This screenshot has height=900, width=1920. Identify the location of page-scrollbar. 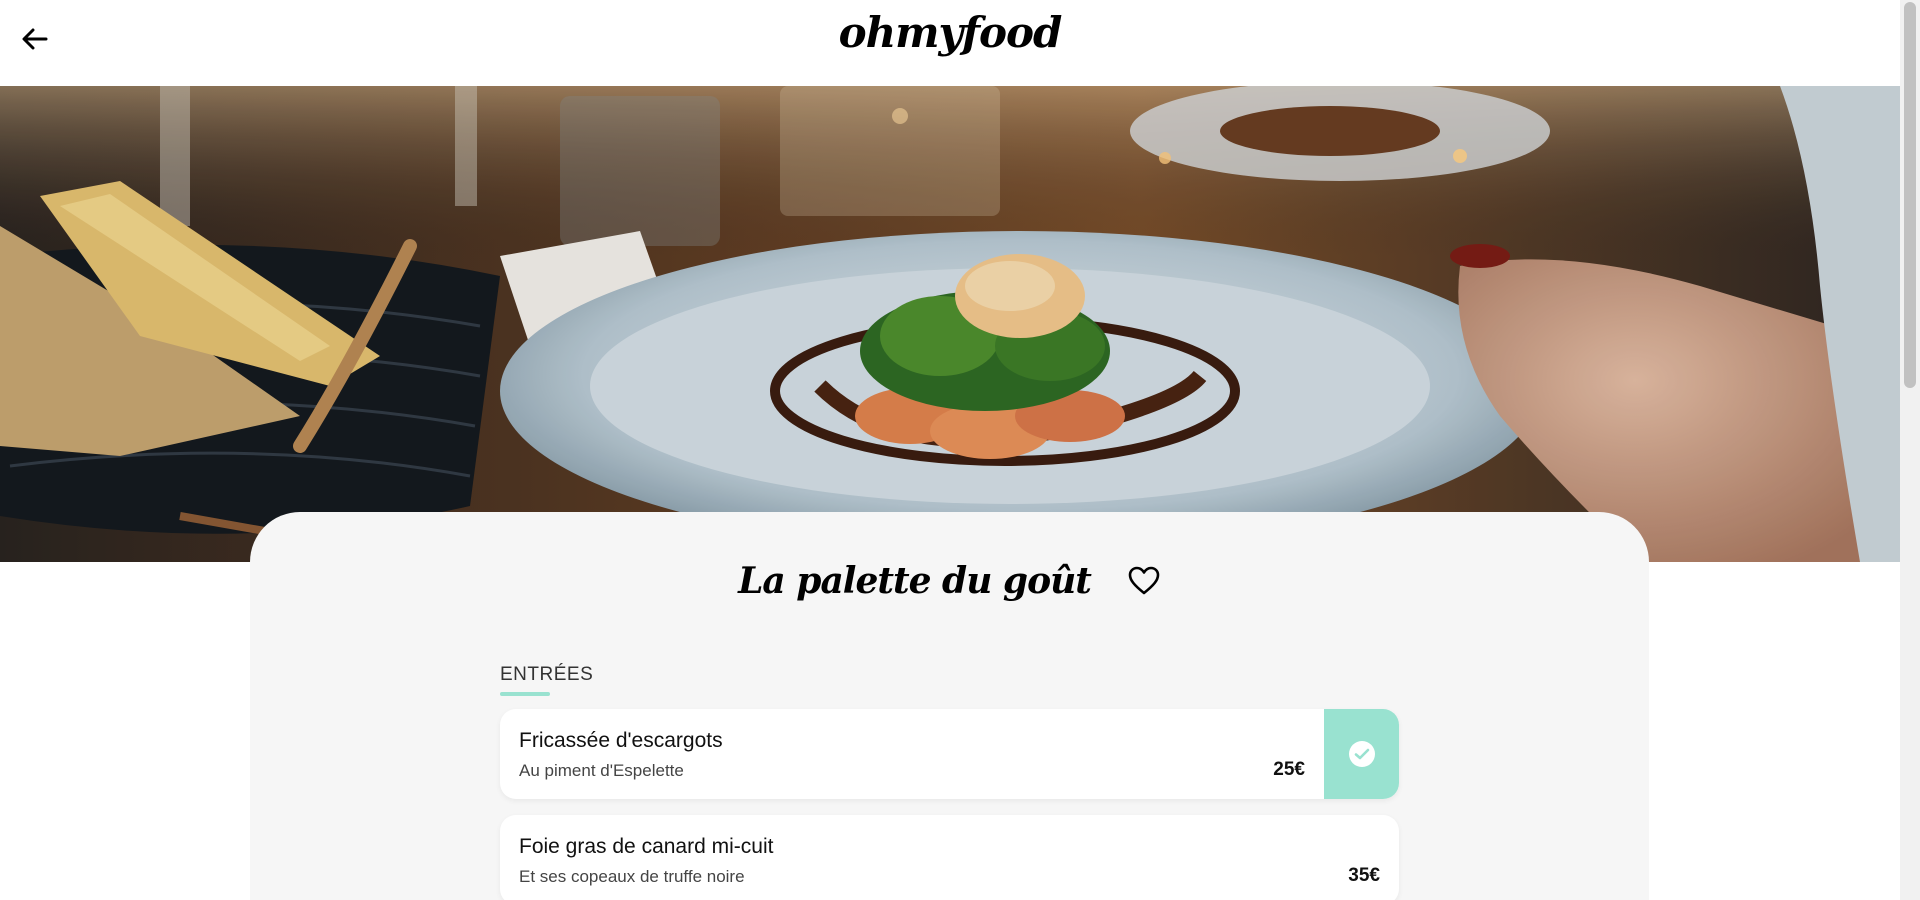
(1910, 450).